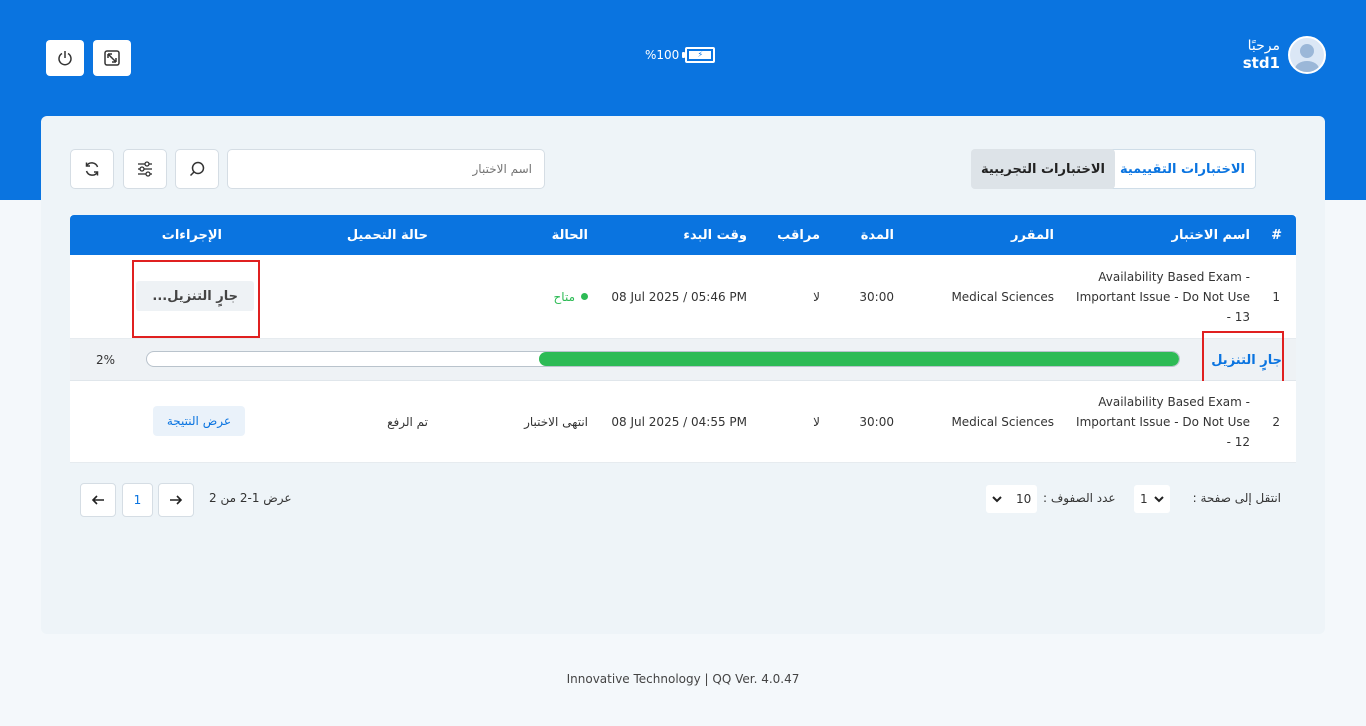 Image resolution: width=1366 pixels, height=726 pixels. What do you see at coordinates (1042, 169) in the screenshot?
I see `tab-trial-exams: الاختبارات التجريبية` at bounding box center [1042, 169].